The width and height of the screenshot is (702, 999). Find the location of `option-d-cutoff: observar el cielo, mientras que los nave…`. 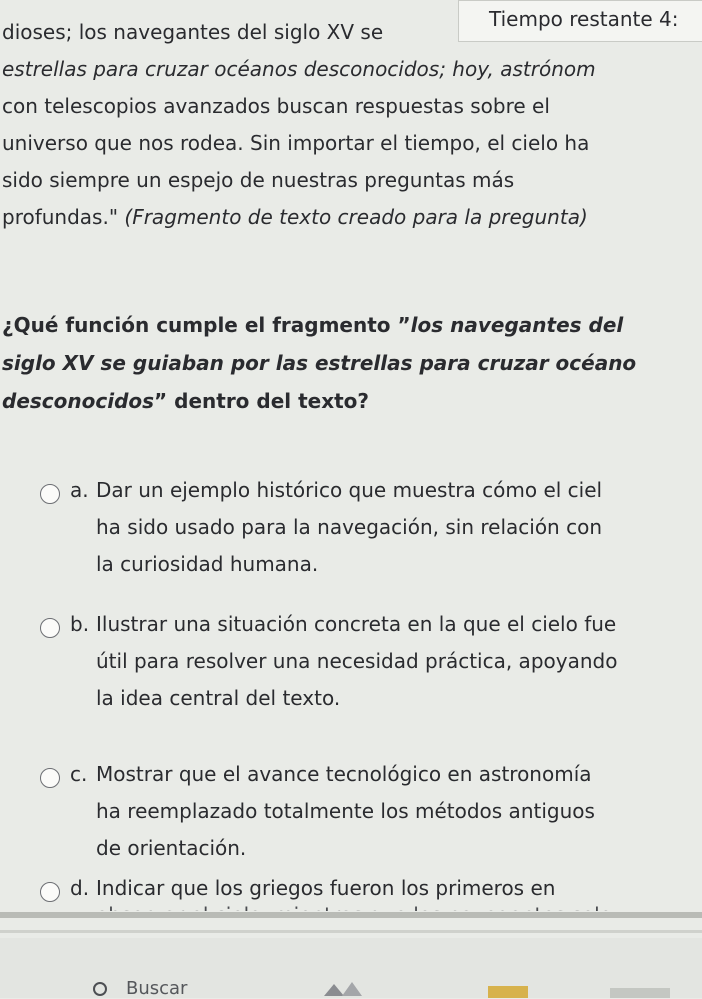

option-d-cutoff: observar el cielo, mientras que los nave… is located at coordinates (399, 902).